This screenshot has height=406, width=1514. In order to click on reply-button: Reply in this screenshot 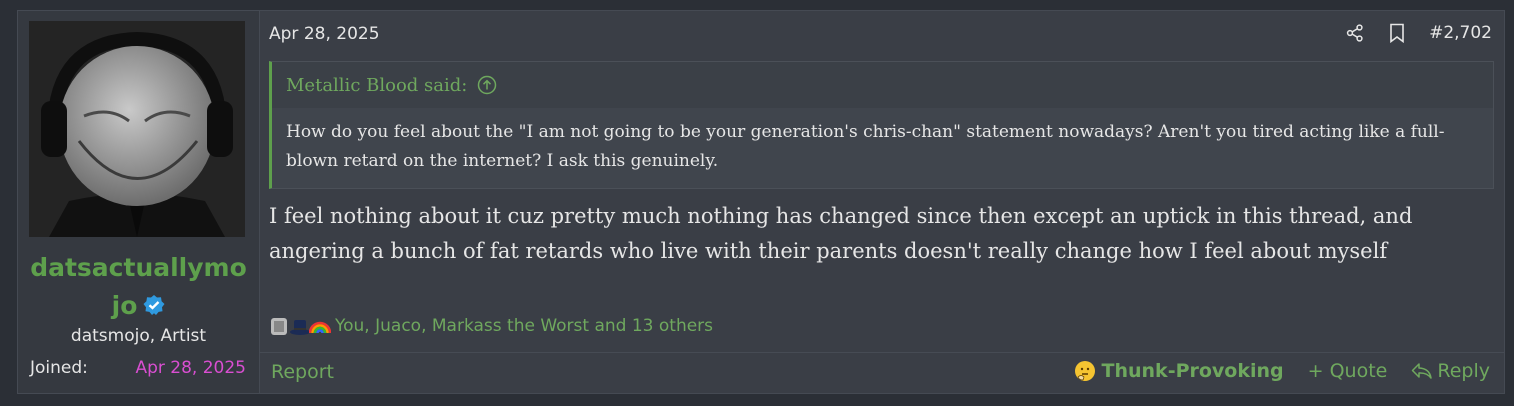, I will do `click(1450, 371)`.